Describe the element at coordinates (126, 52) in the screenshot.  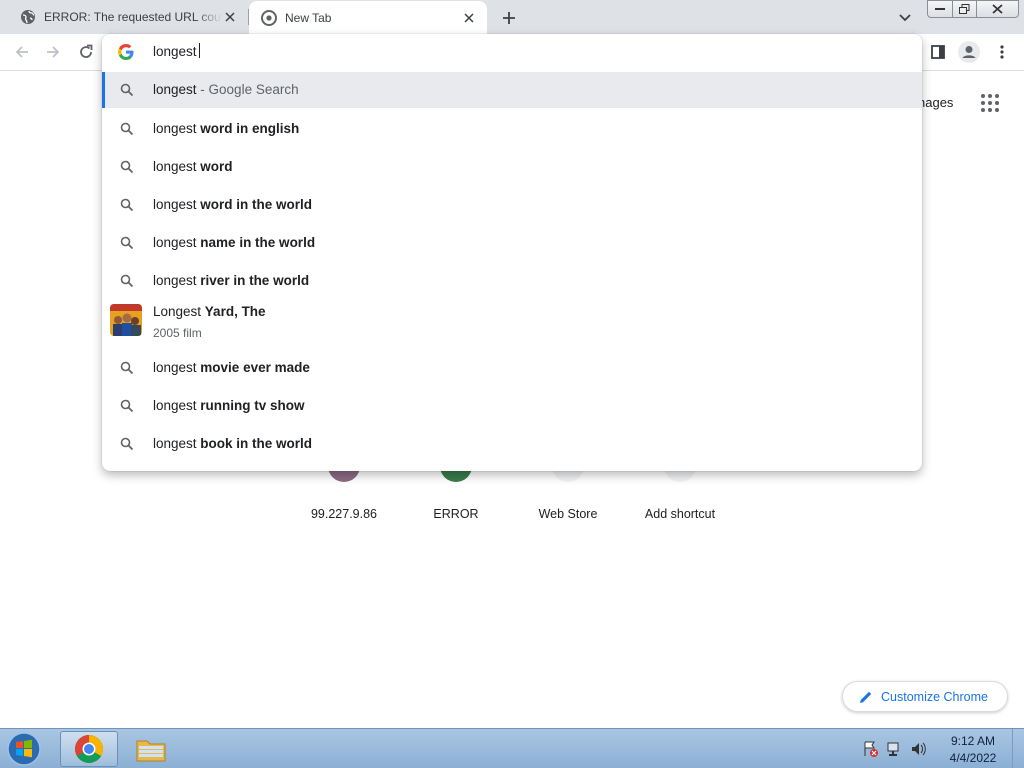
I see `google-g-icon` at that location.